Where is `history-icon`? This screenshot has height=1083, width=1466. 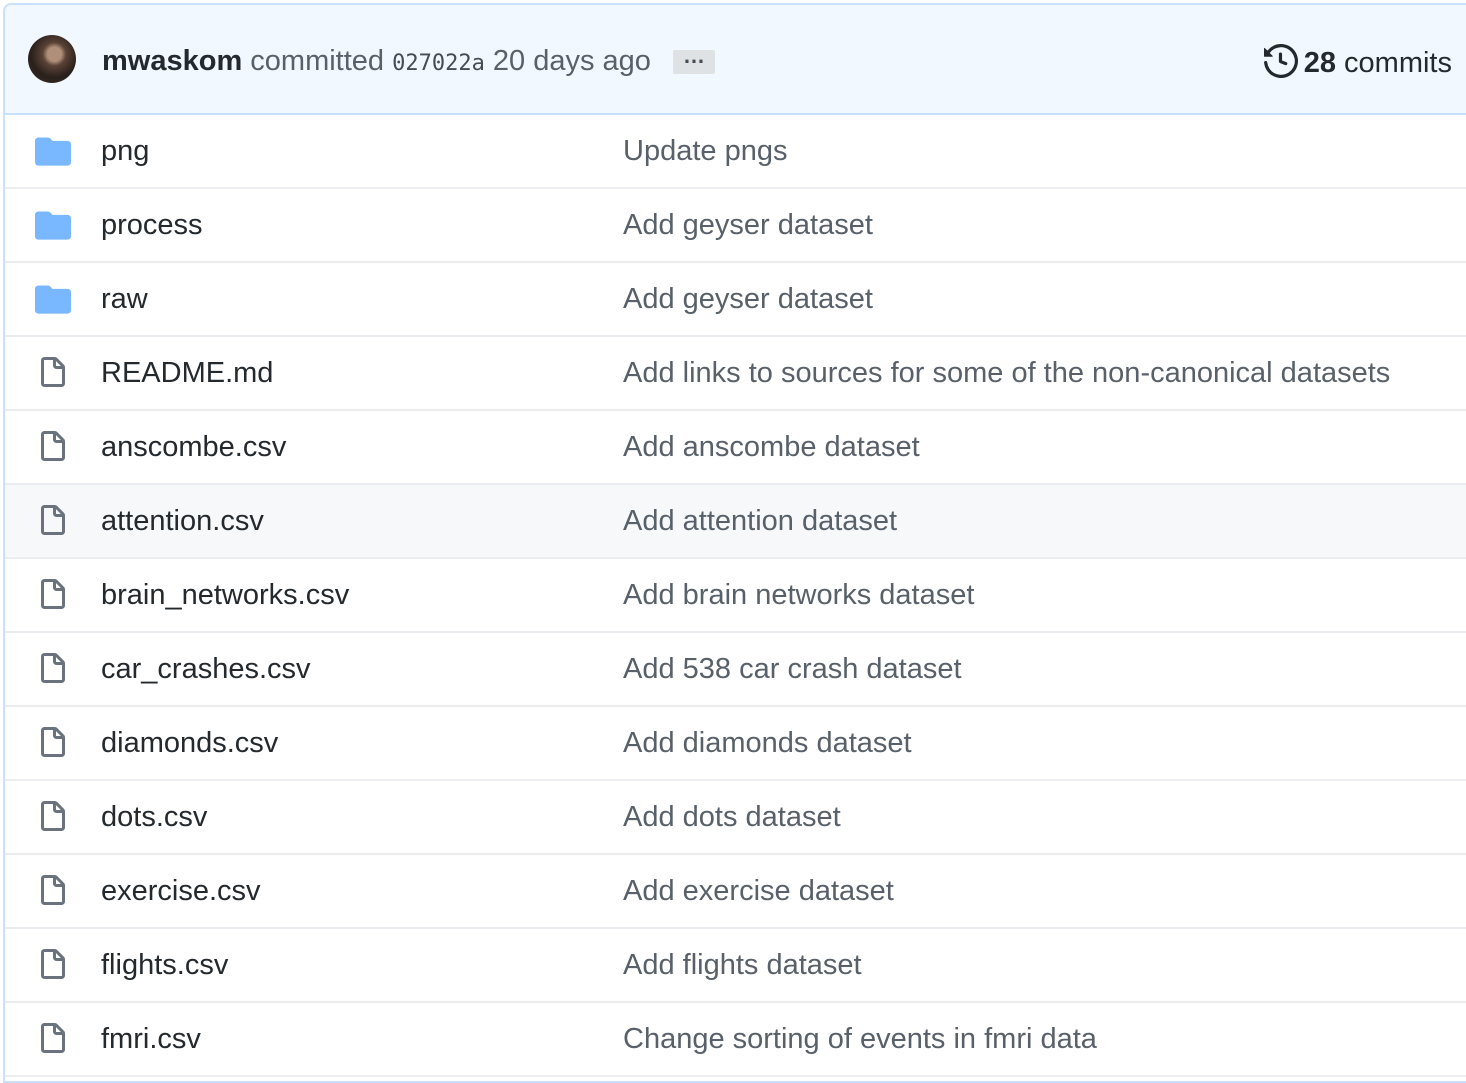 history-icon is located at coordinates (1280, 61).